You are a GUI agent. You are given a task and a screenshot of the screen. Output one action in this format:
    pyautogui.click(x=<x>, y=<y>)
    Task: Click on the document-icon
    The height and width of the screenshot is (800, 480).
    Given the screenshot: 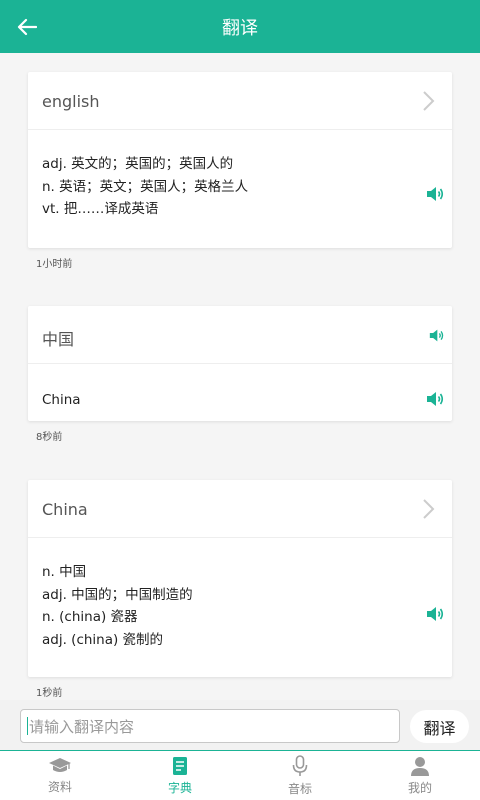 What is the action you would take?
    pyautogui.click(x=180, y=765)
    